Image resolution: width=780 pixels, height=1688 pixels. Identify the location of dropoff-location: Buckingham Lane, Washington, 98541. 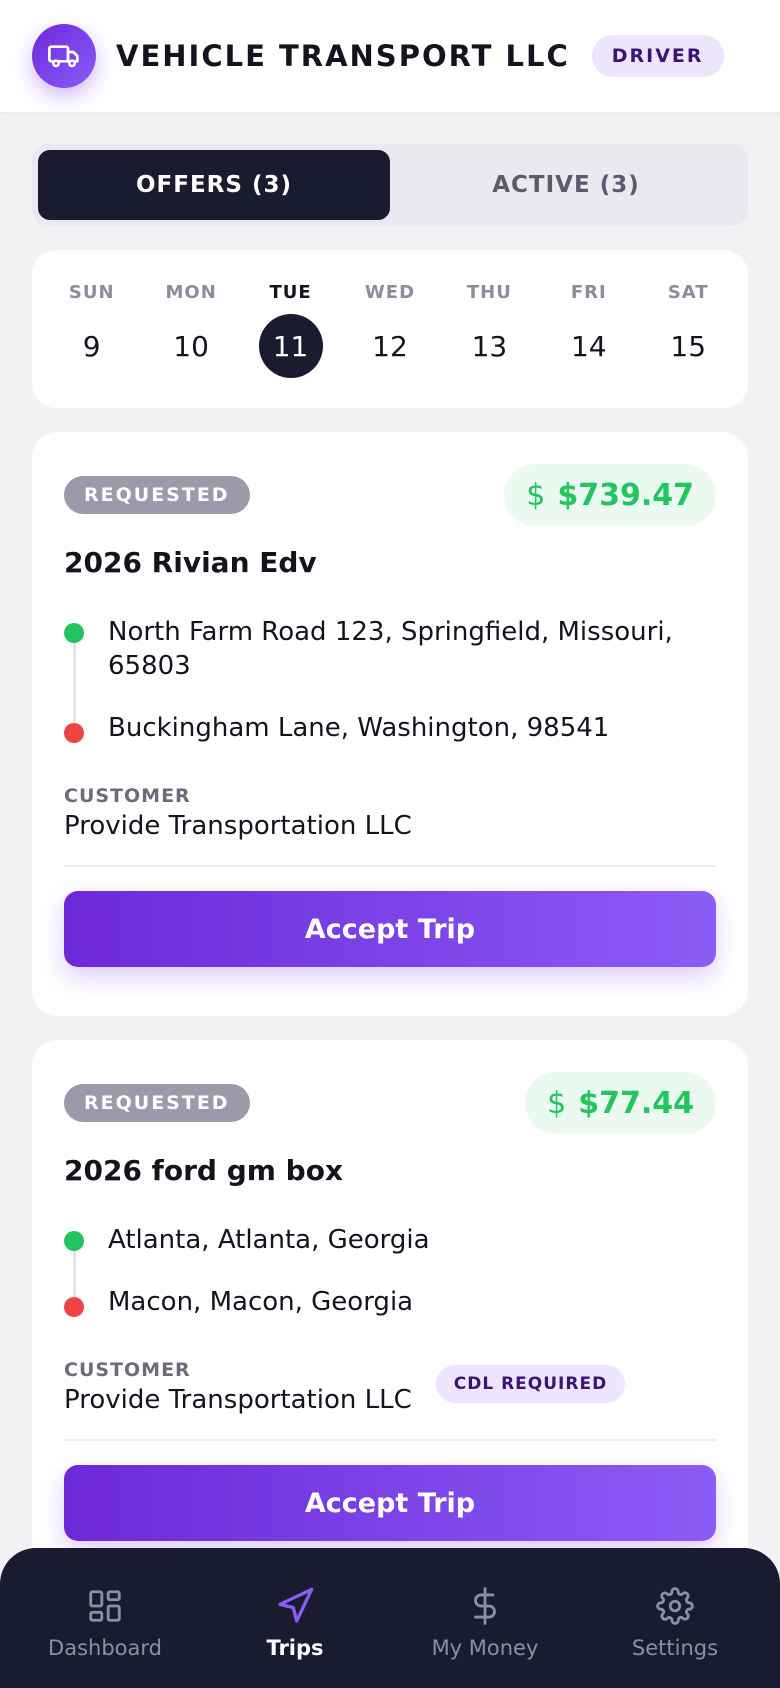
(390, 728).